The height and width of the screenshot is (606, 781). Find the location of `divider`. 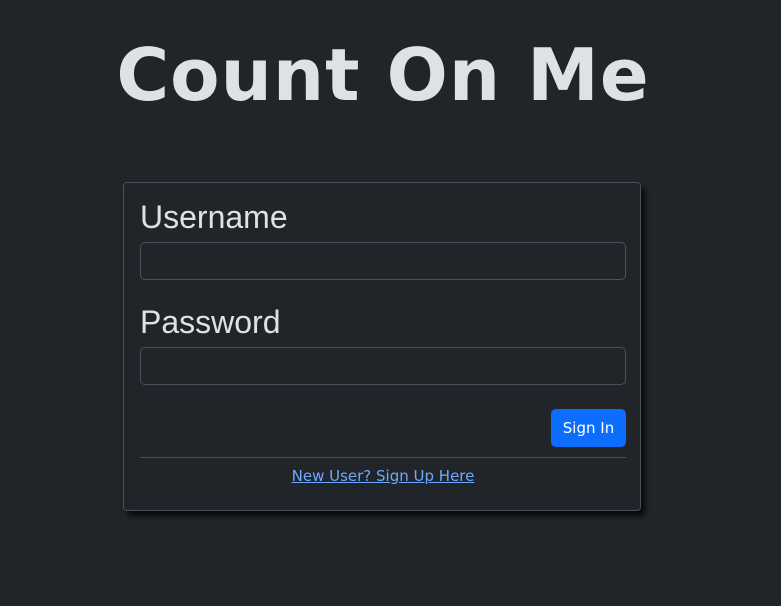

divider is located at coordinates (383, 457).